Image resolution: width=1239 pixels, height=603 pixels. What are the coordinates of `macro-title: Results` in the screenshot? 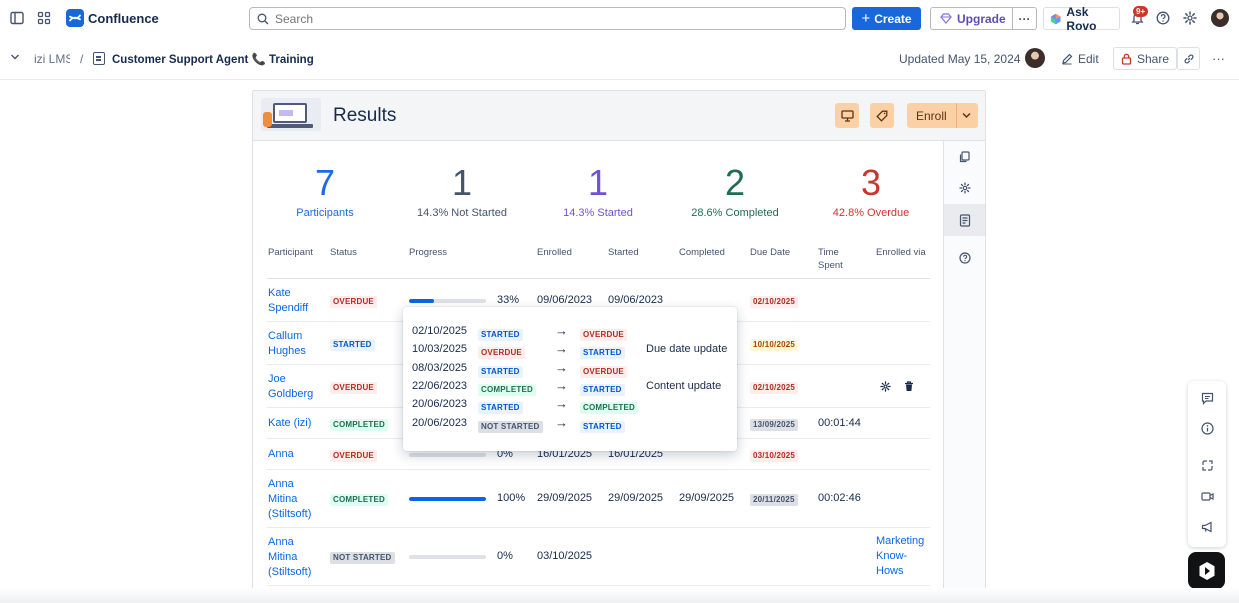 It's located at (365, 115).